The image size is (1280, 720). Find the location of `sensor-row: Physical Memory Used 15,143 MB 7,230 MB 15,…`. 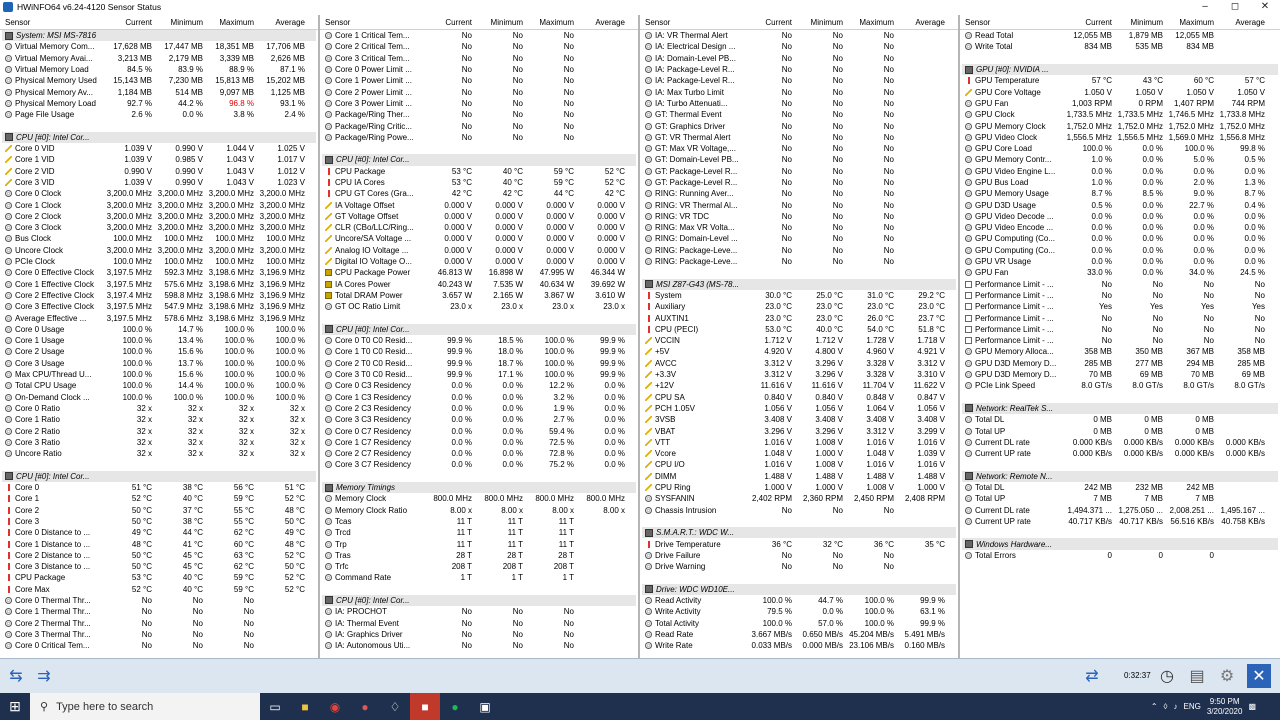

sensor-row: Physical Memory Used 15,143 MB 7,230 MB 15,… is located at coordinates (159, 80).